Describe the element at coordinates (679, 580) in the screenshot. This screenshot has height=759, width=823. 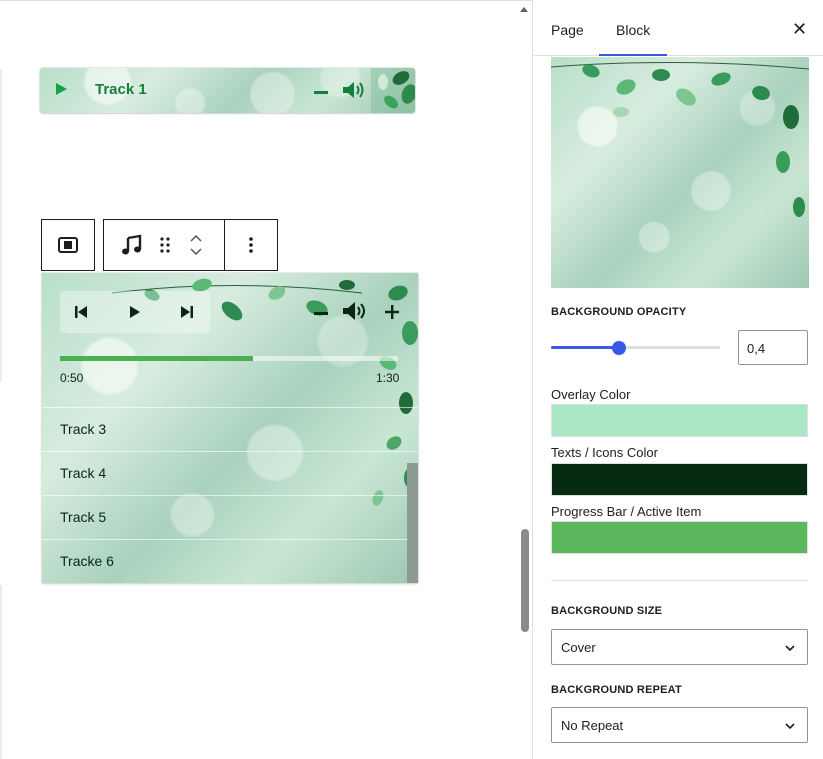
I see `section-divider` at that location.